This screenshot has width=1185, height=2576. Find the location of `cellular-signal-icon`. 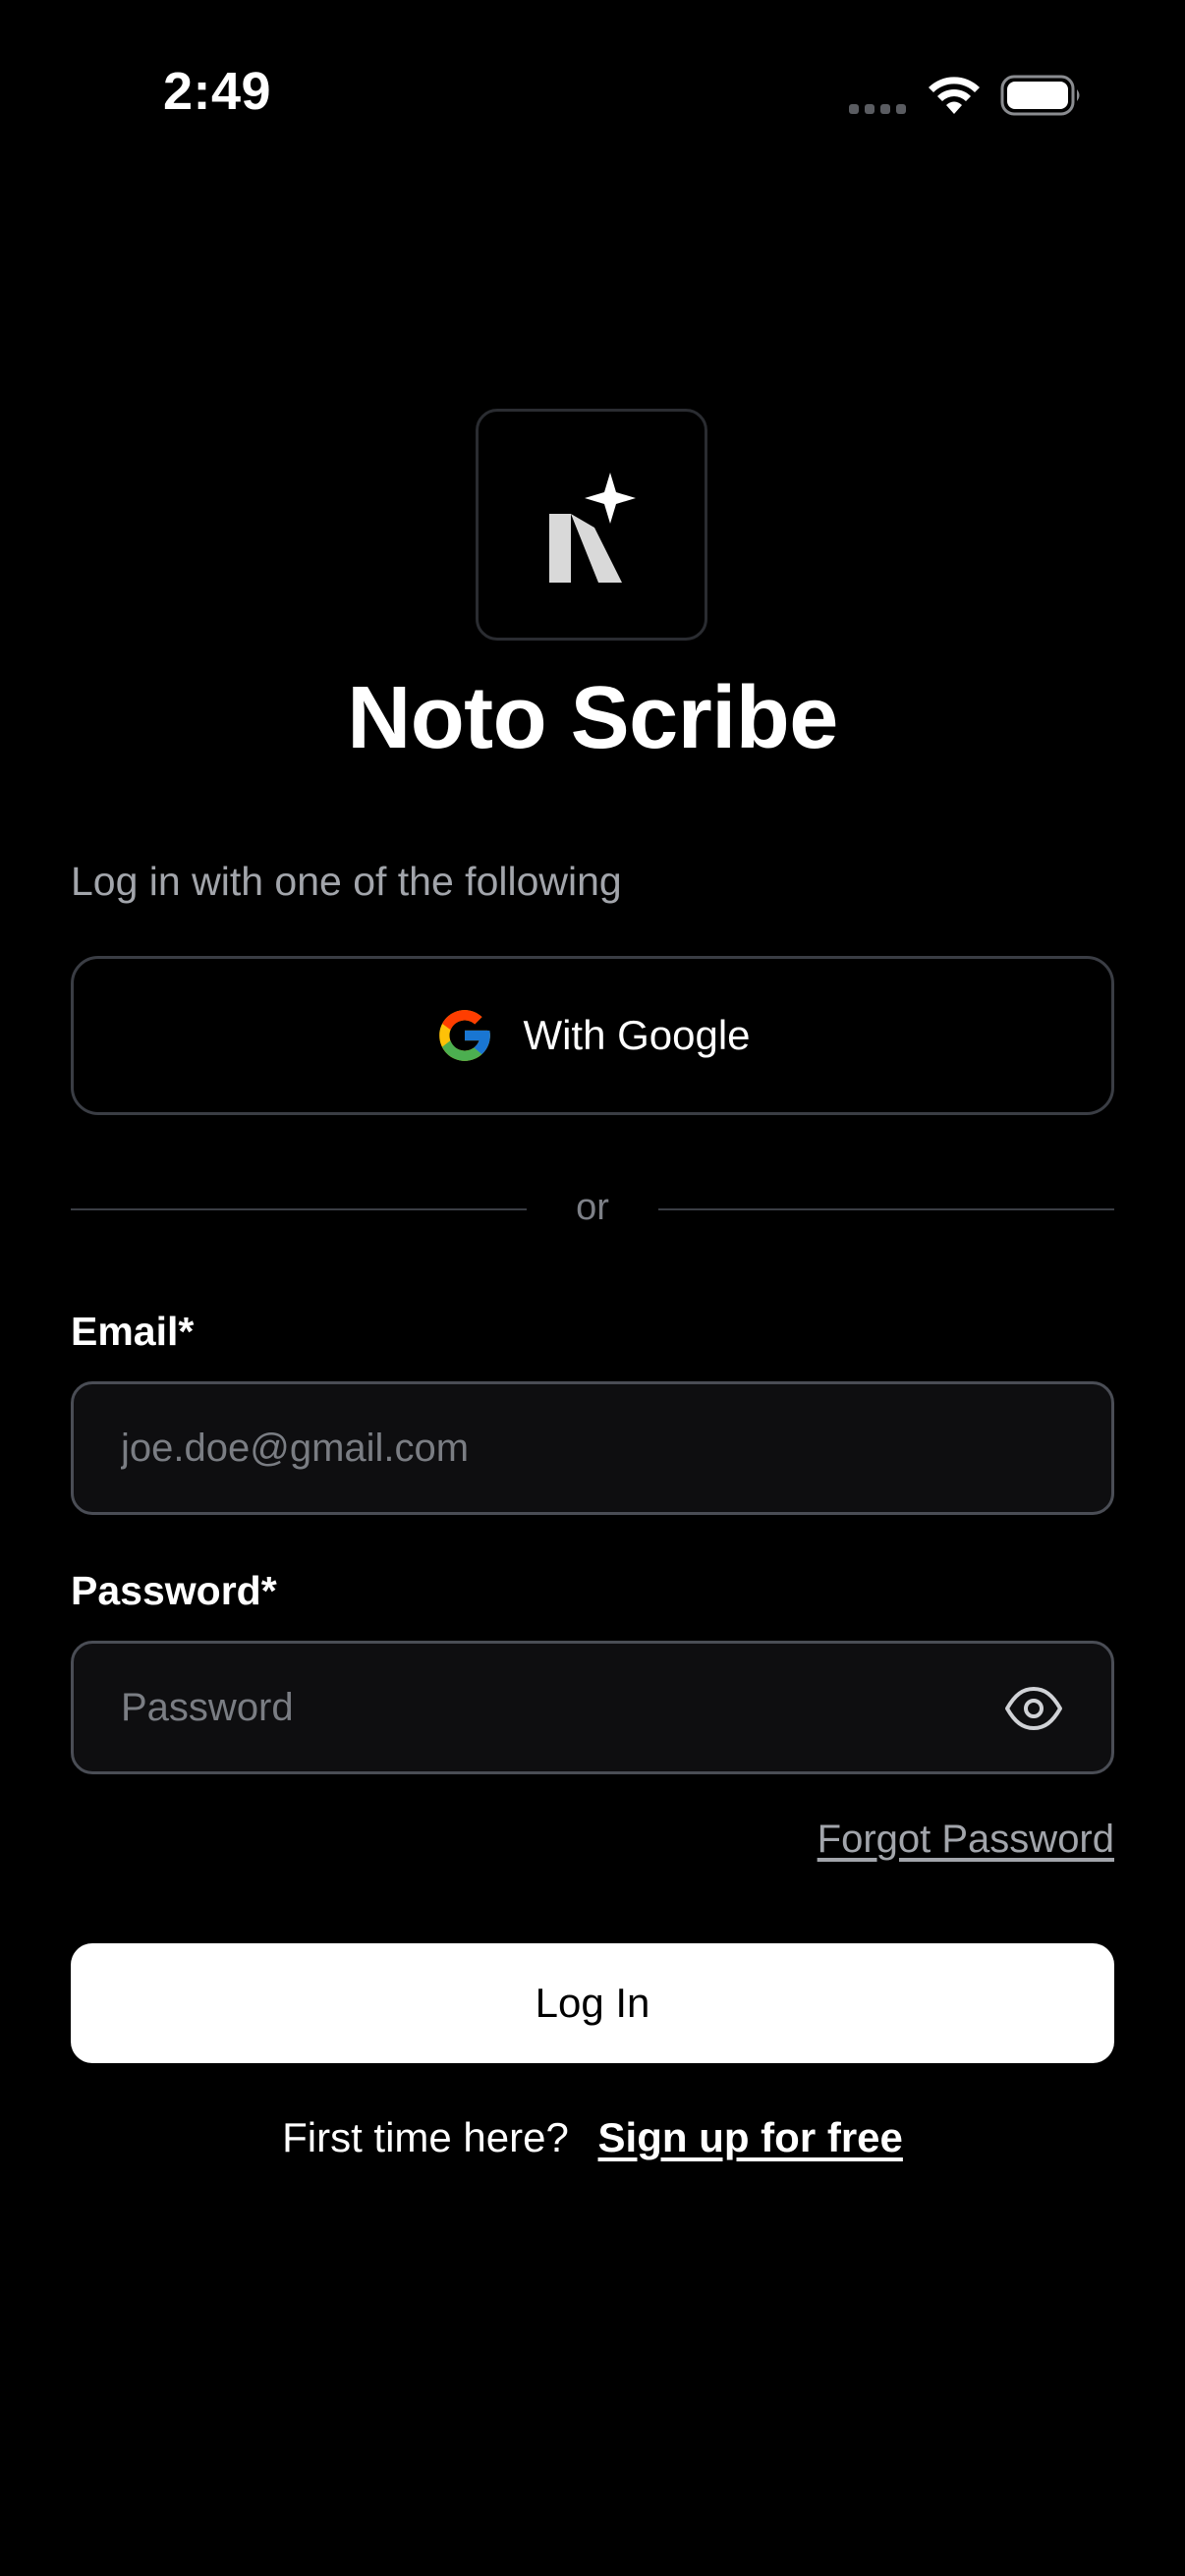

cellular-signal-icon is located at coordinates (878, 109).